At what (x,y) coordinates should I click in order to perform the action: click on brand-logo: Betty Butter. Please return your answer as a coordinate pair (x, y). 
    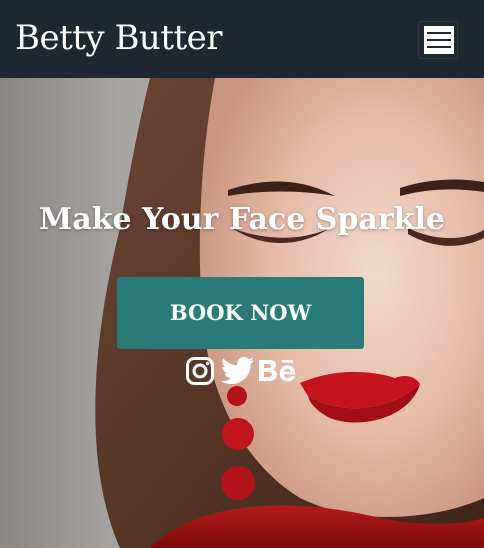
    Looking at the image, I should click on (119, 38).